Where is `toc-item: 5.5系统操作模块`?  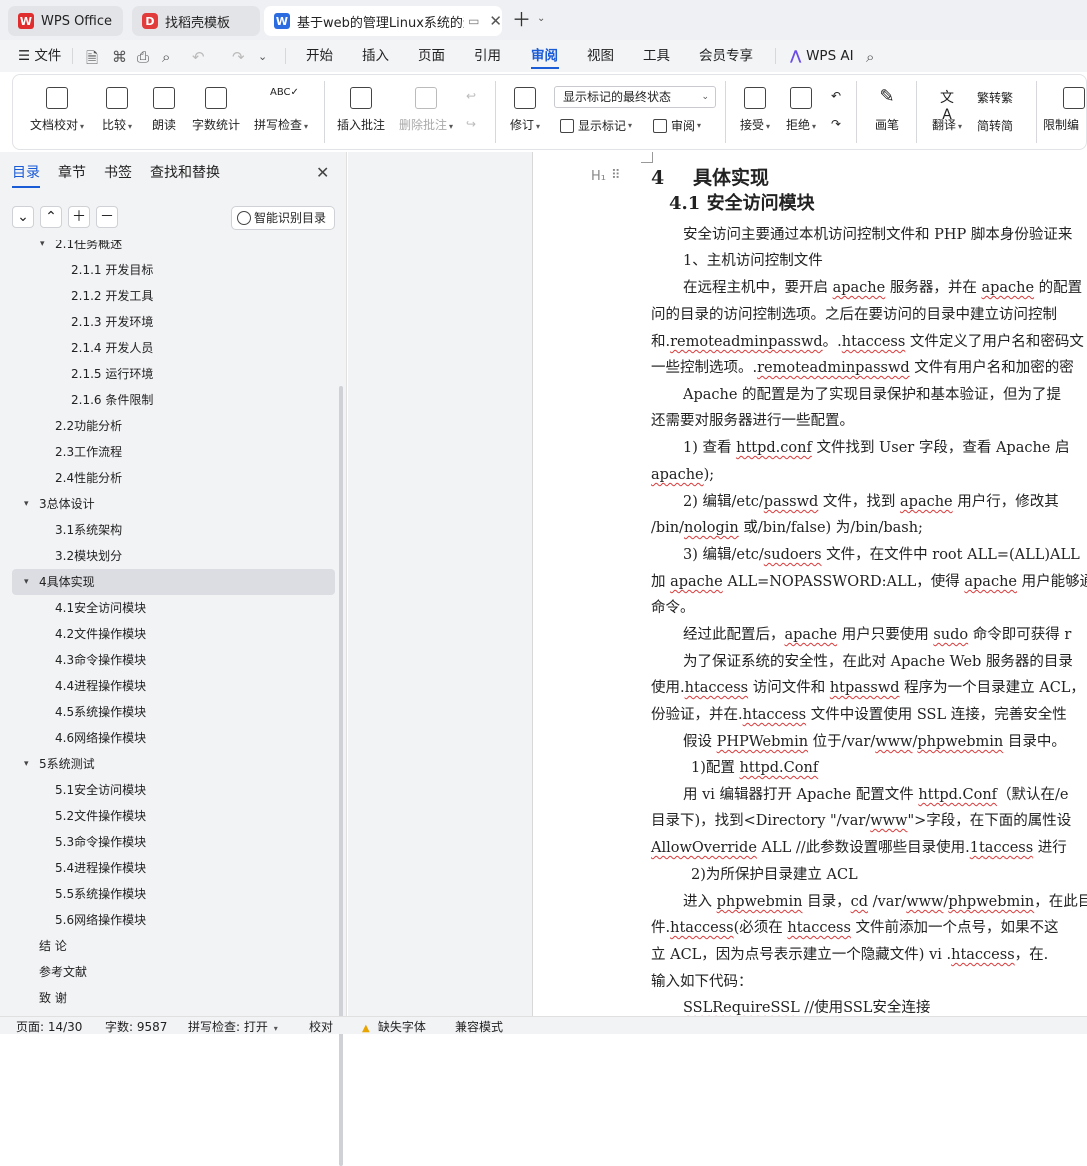
toc-item: 5.5系统操作模块 is located at coordinates (168, 894).